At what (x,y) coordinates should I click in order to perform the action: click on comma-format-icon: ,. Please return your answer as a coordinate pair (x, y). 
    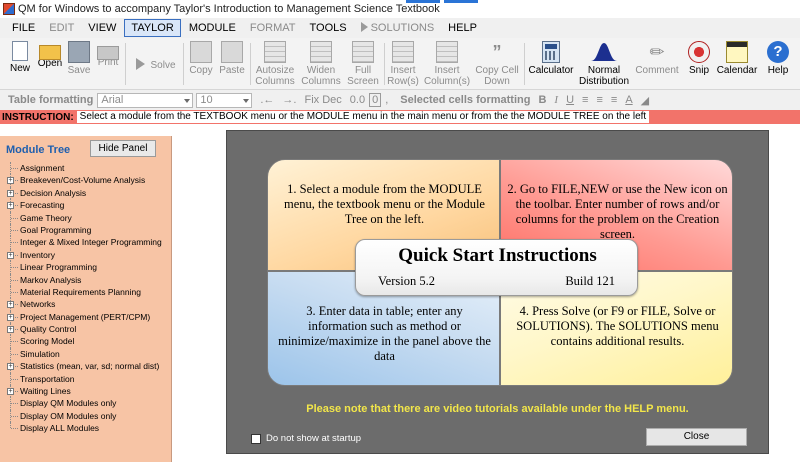
    Looking at the image, I should click on (386, 100).